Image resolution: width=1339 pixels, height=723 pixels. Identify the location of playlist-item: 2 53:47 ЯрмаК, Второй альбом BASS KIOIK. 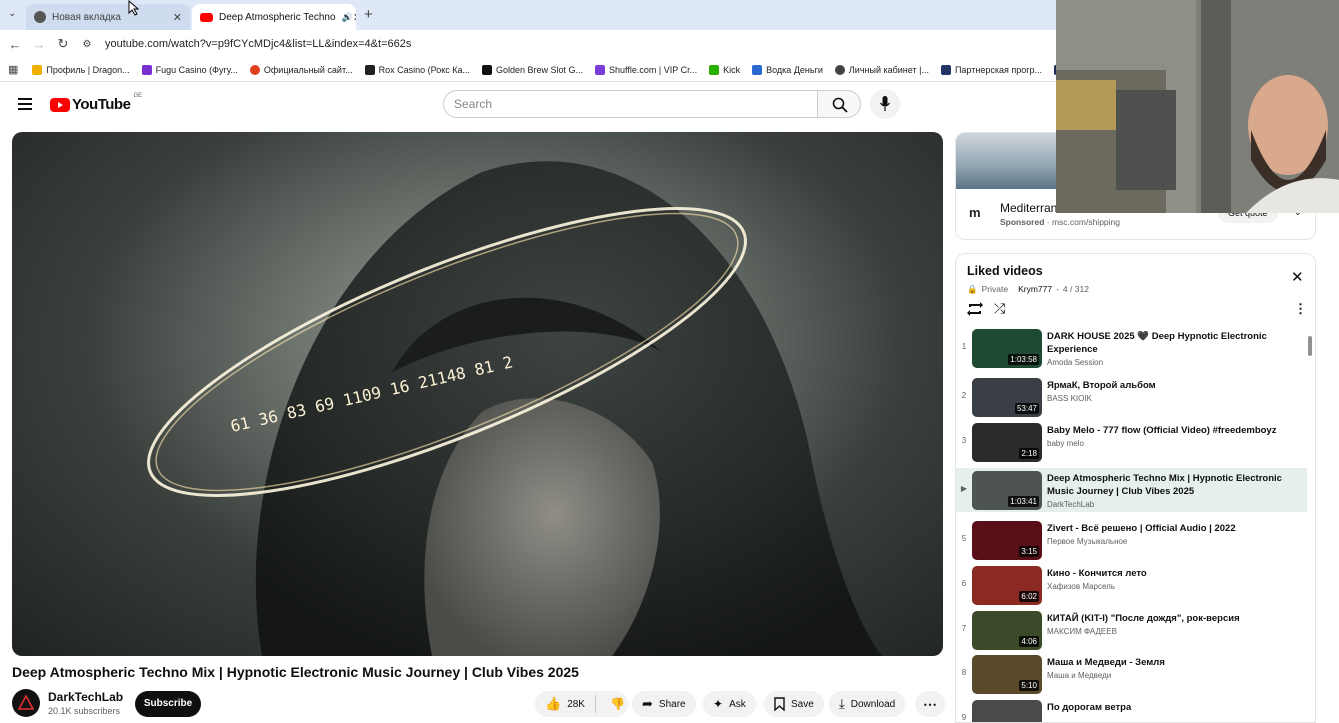
(1131, 397).